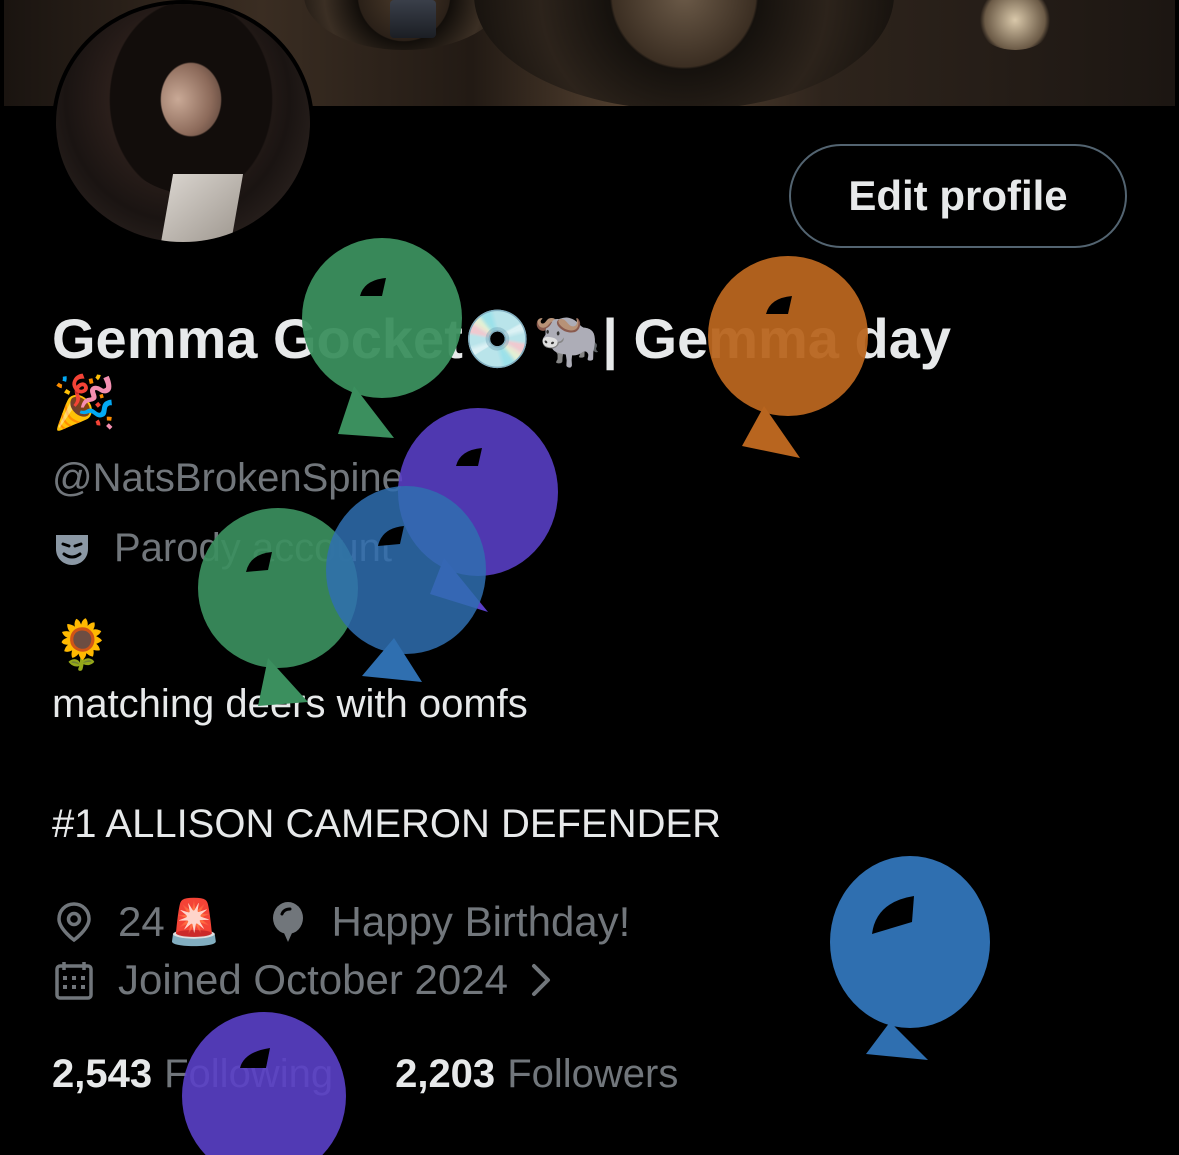 This screenshot has width=1179, height=1155. Describe the element at coordinates (194, 922) in the screenshot. I see `location-emoji: 🚨` at that location.